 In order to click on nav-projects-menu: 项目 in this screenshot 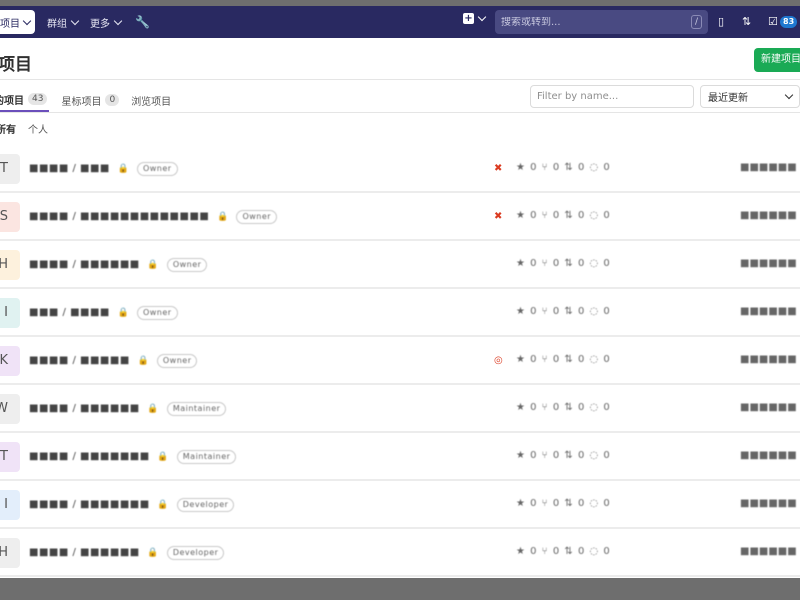, I will do `click(17, 22)`.